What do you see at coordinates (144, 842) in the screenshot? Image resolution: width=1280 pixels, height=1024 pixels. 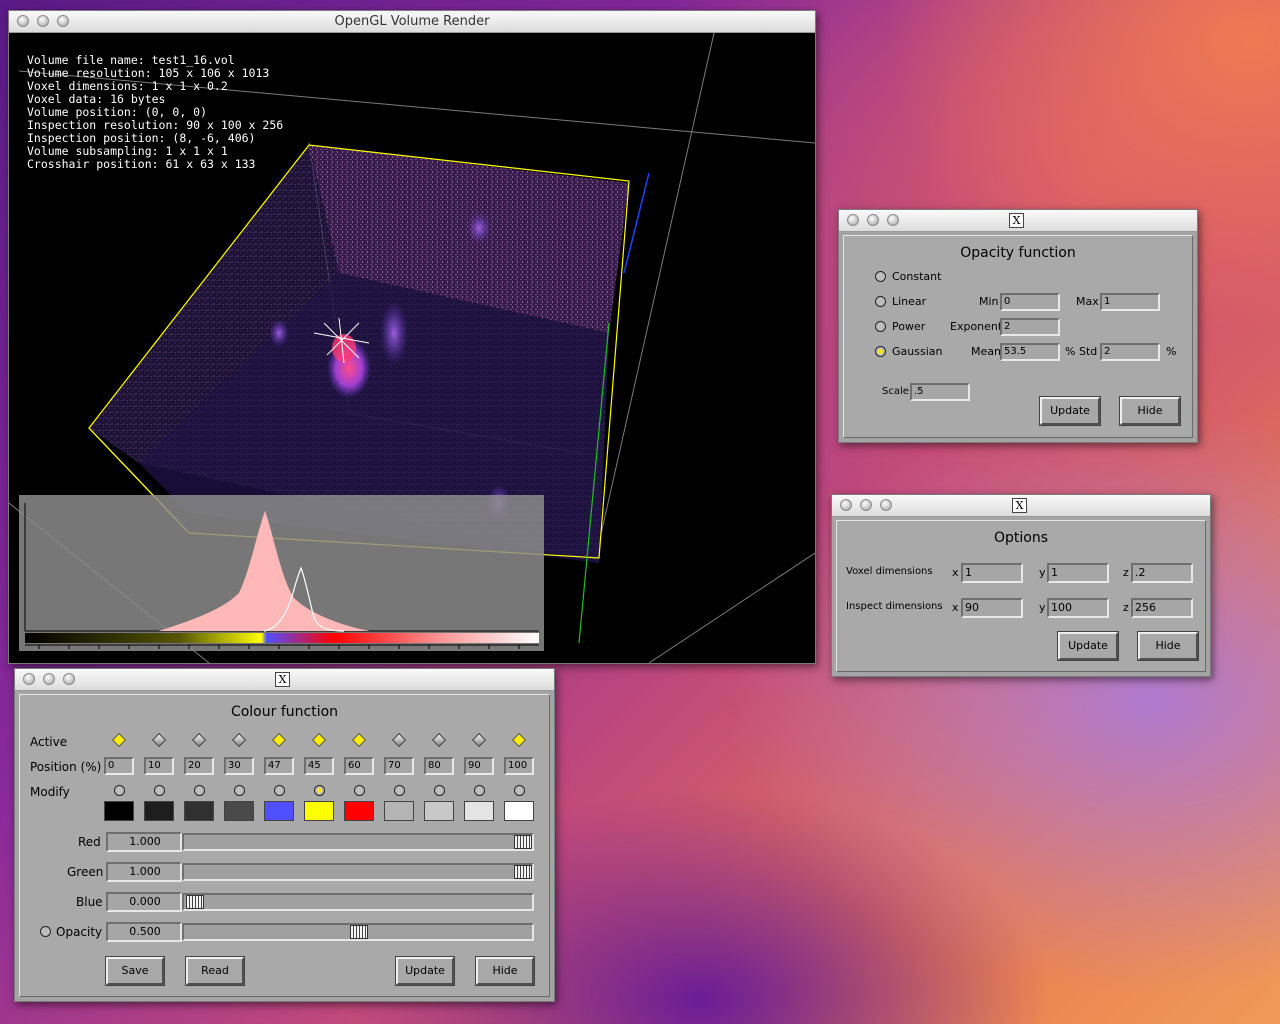 I see `red-value: 1.000` at bounding box center [144, 842].